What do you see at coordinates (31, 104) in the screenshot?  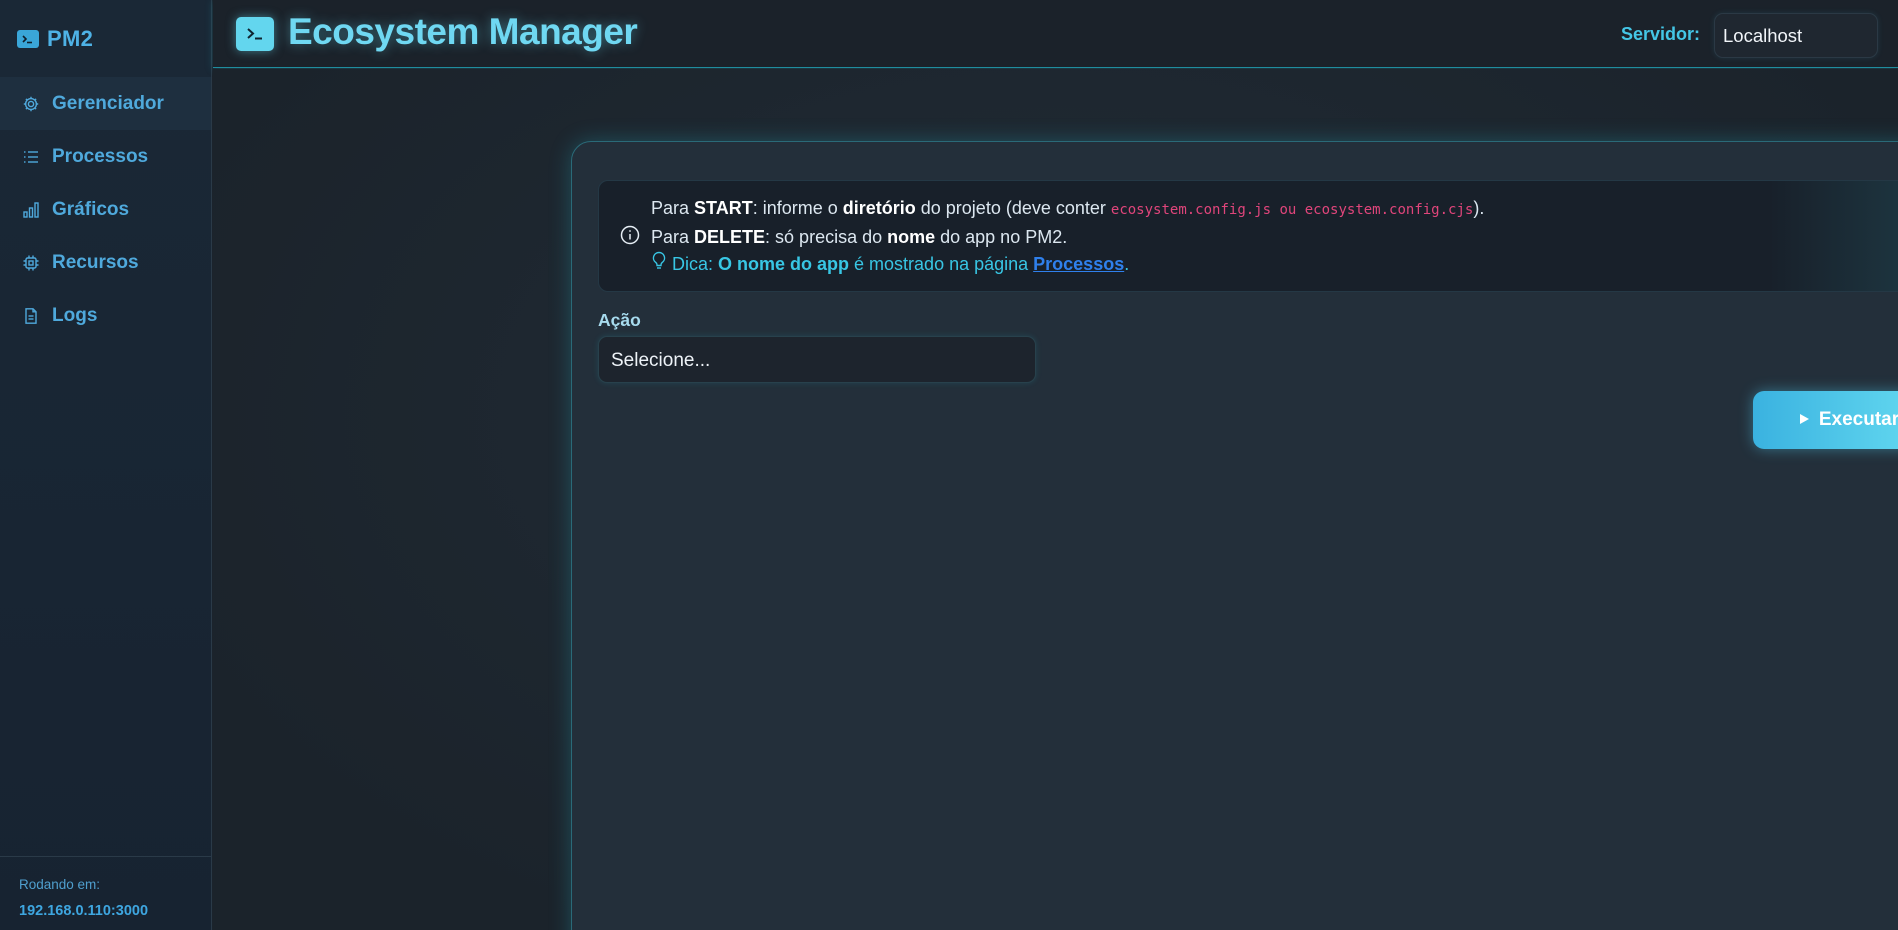 I see `gear-icon` at bounding box center [31, 104].